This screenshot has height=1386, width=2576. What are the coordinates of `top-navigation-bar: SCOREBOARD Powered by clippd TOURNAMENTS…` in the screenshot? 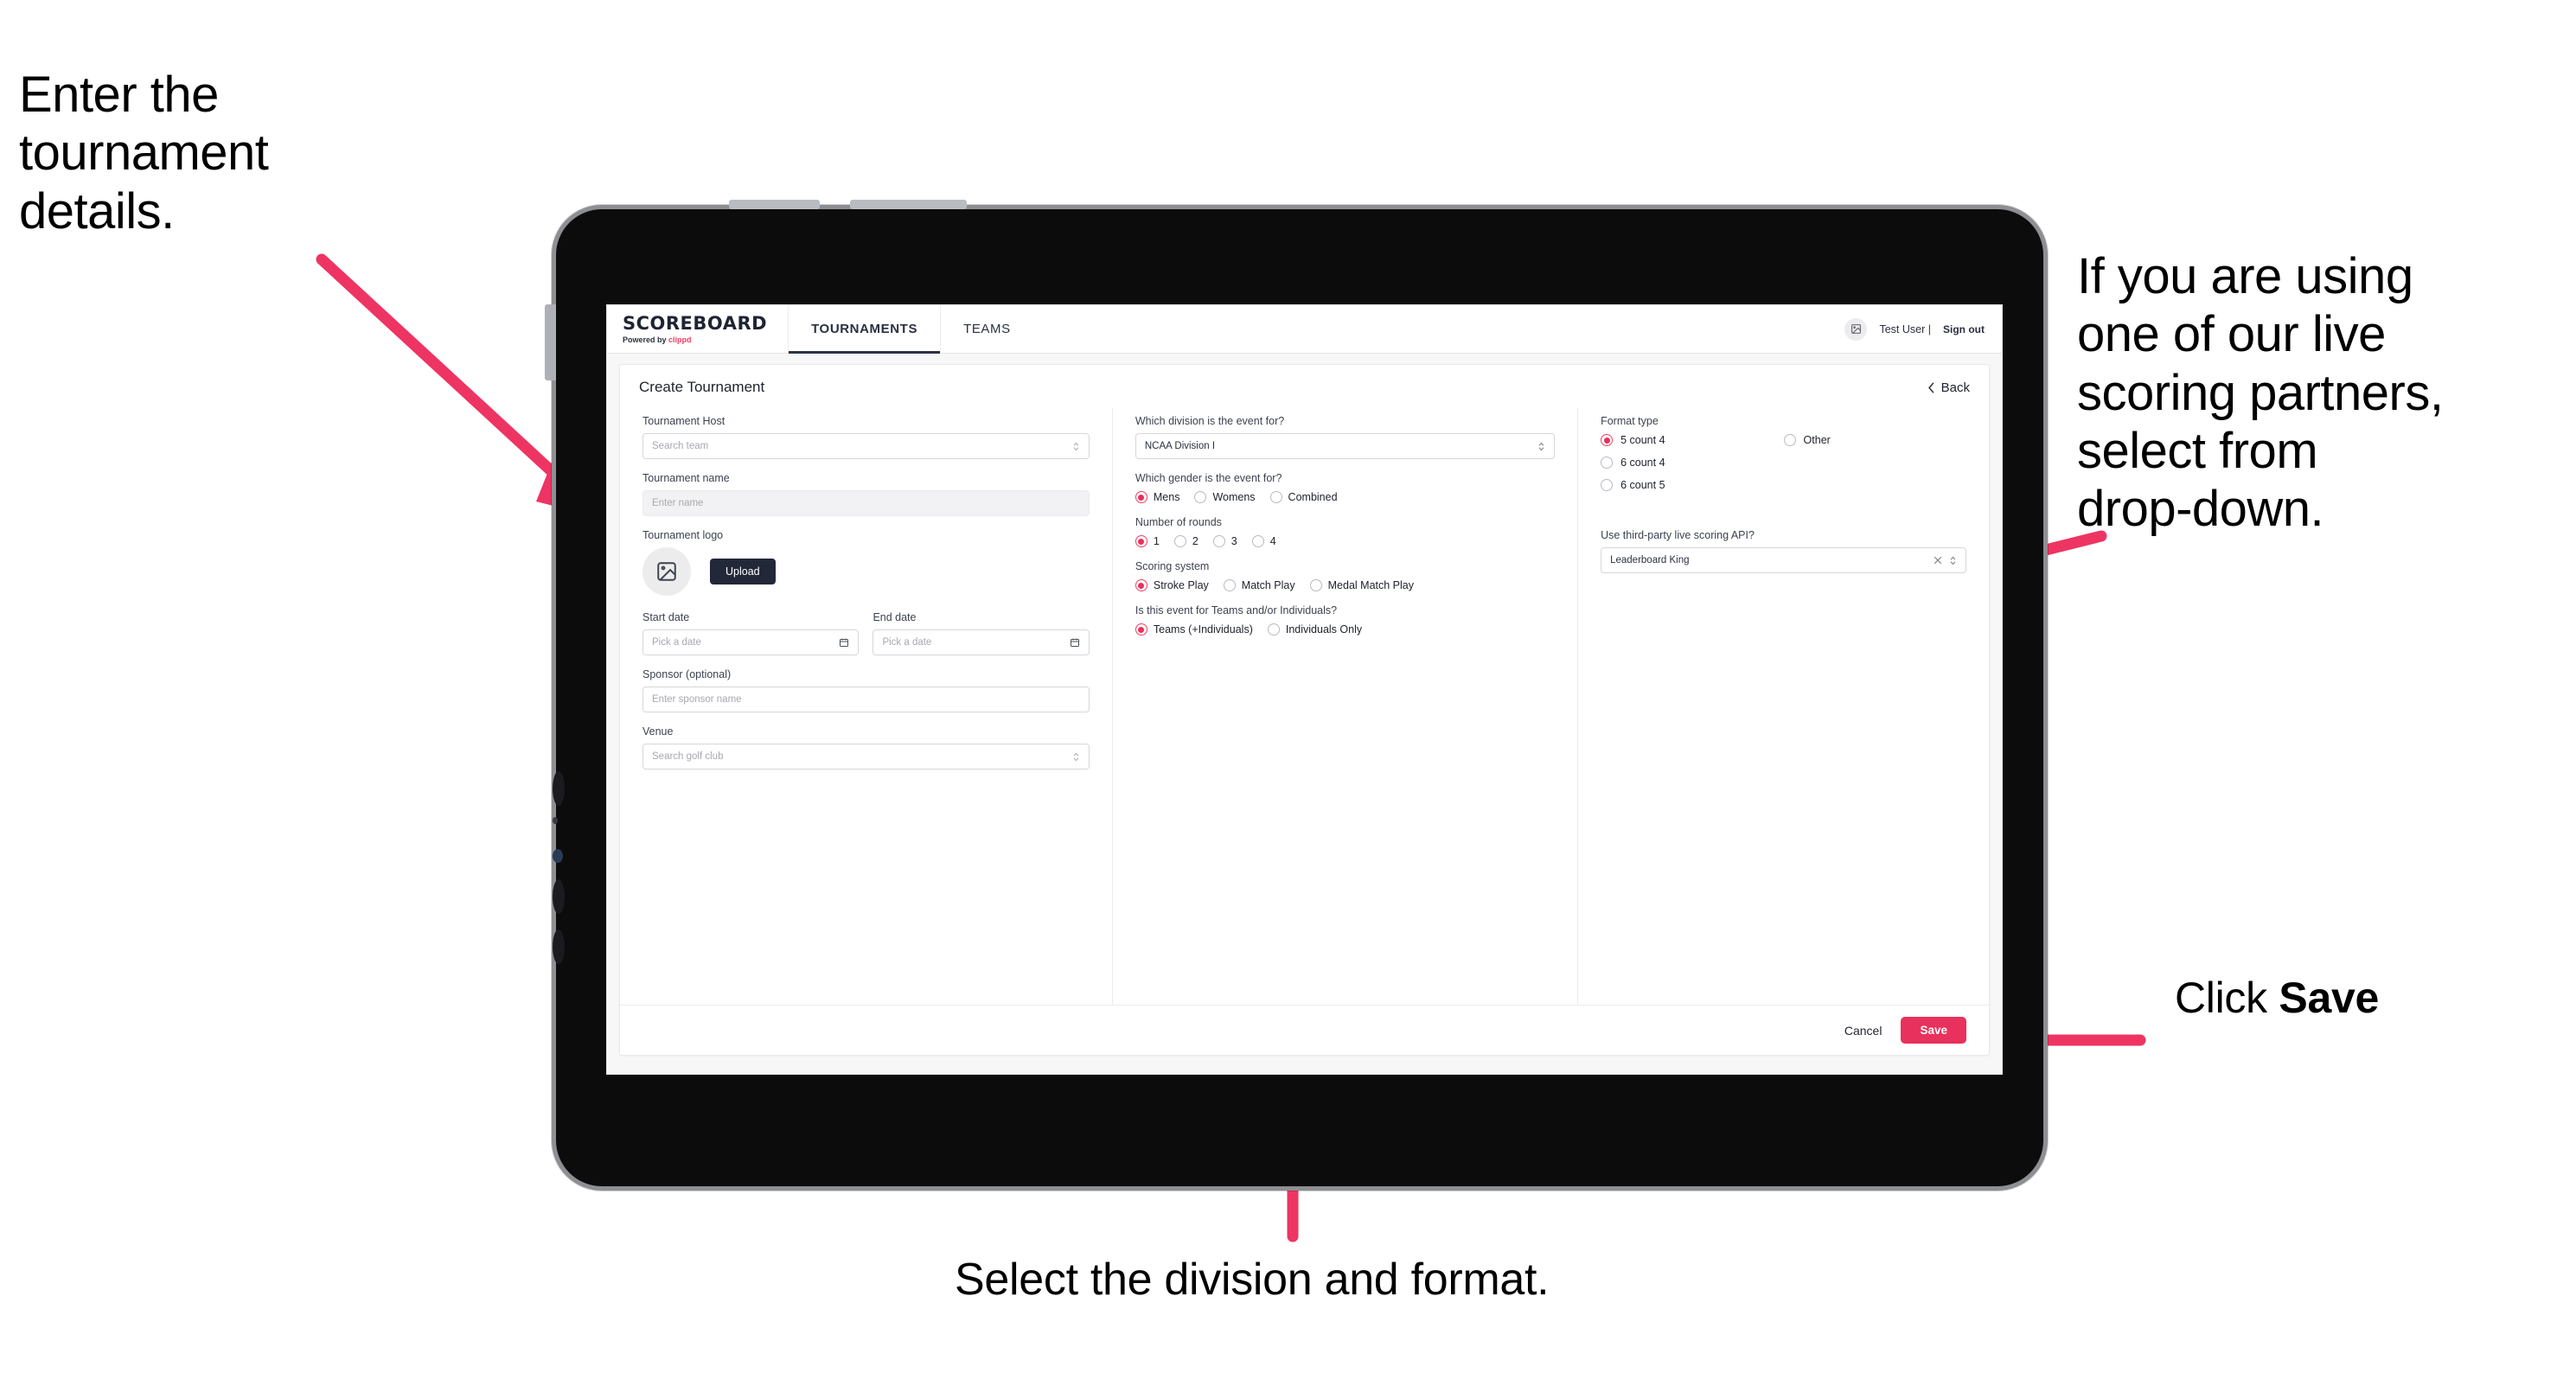 It's located at (1305, 329).